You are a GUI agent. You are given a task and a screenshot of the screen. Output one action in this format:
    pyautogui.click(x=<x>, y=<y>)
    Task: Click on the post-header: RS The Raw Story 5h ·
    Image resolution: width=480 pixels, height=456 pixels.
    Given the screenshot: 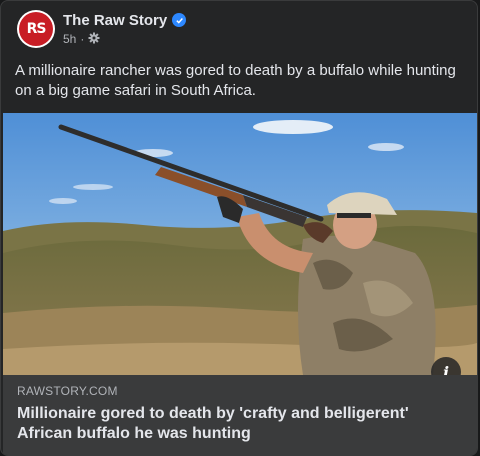 What is the action you would take?
    pyautogui.click(x=102, y=29)
    